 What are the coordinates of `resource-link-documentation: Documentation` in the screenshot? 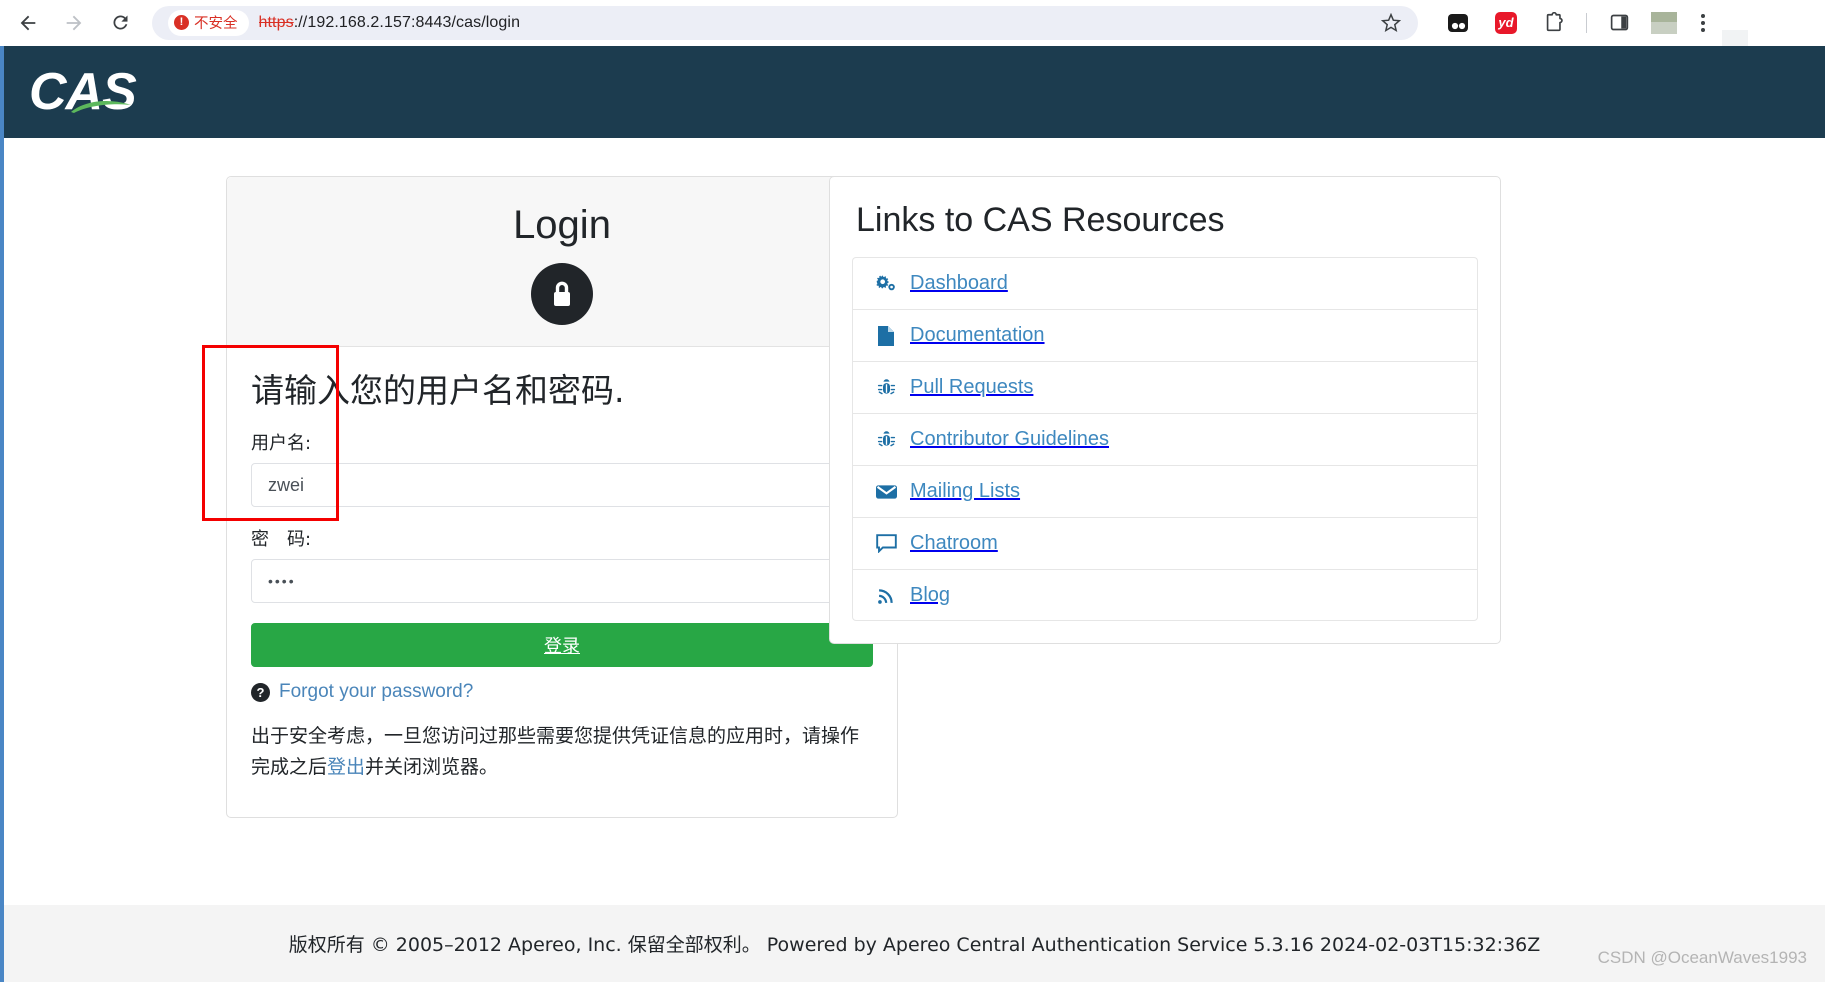 It's located at (1165, 335).